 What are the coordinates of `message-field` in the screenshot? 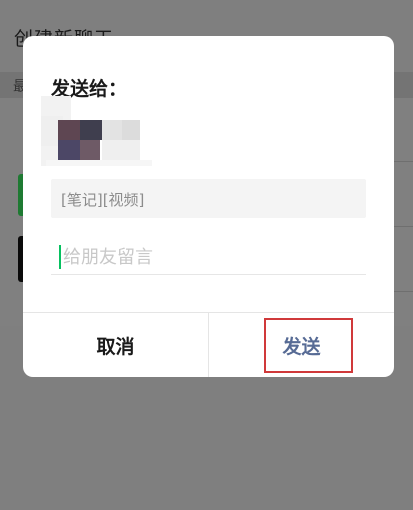 It's located at (208, 257).